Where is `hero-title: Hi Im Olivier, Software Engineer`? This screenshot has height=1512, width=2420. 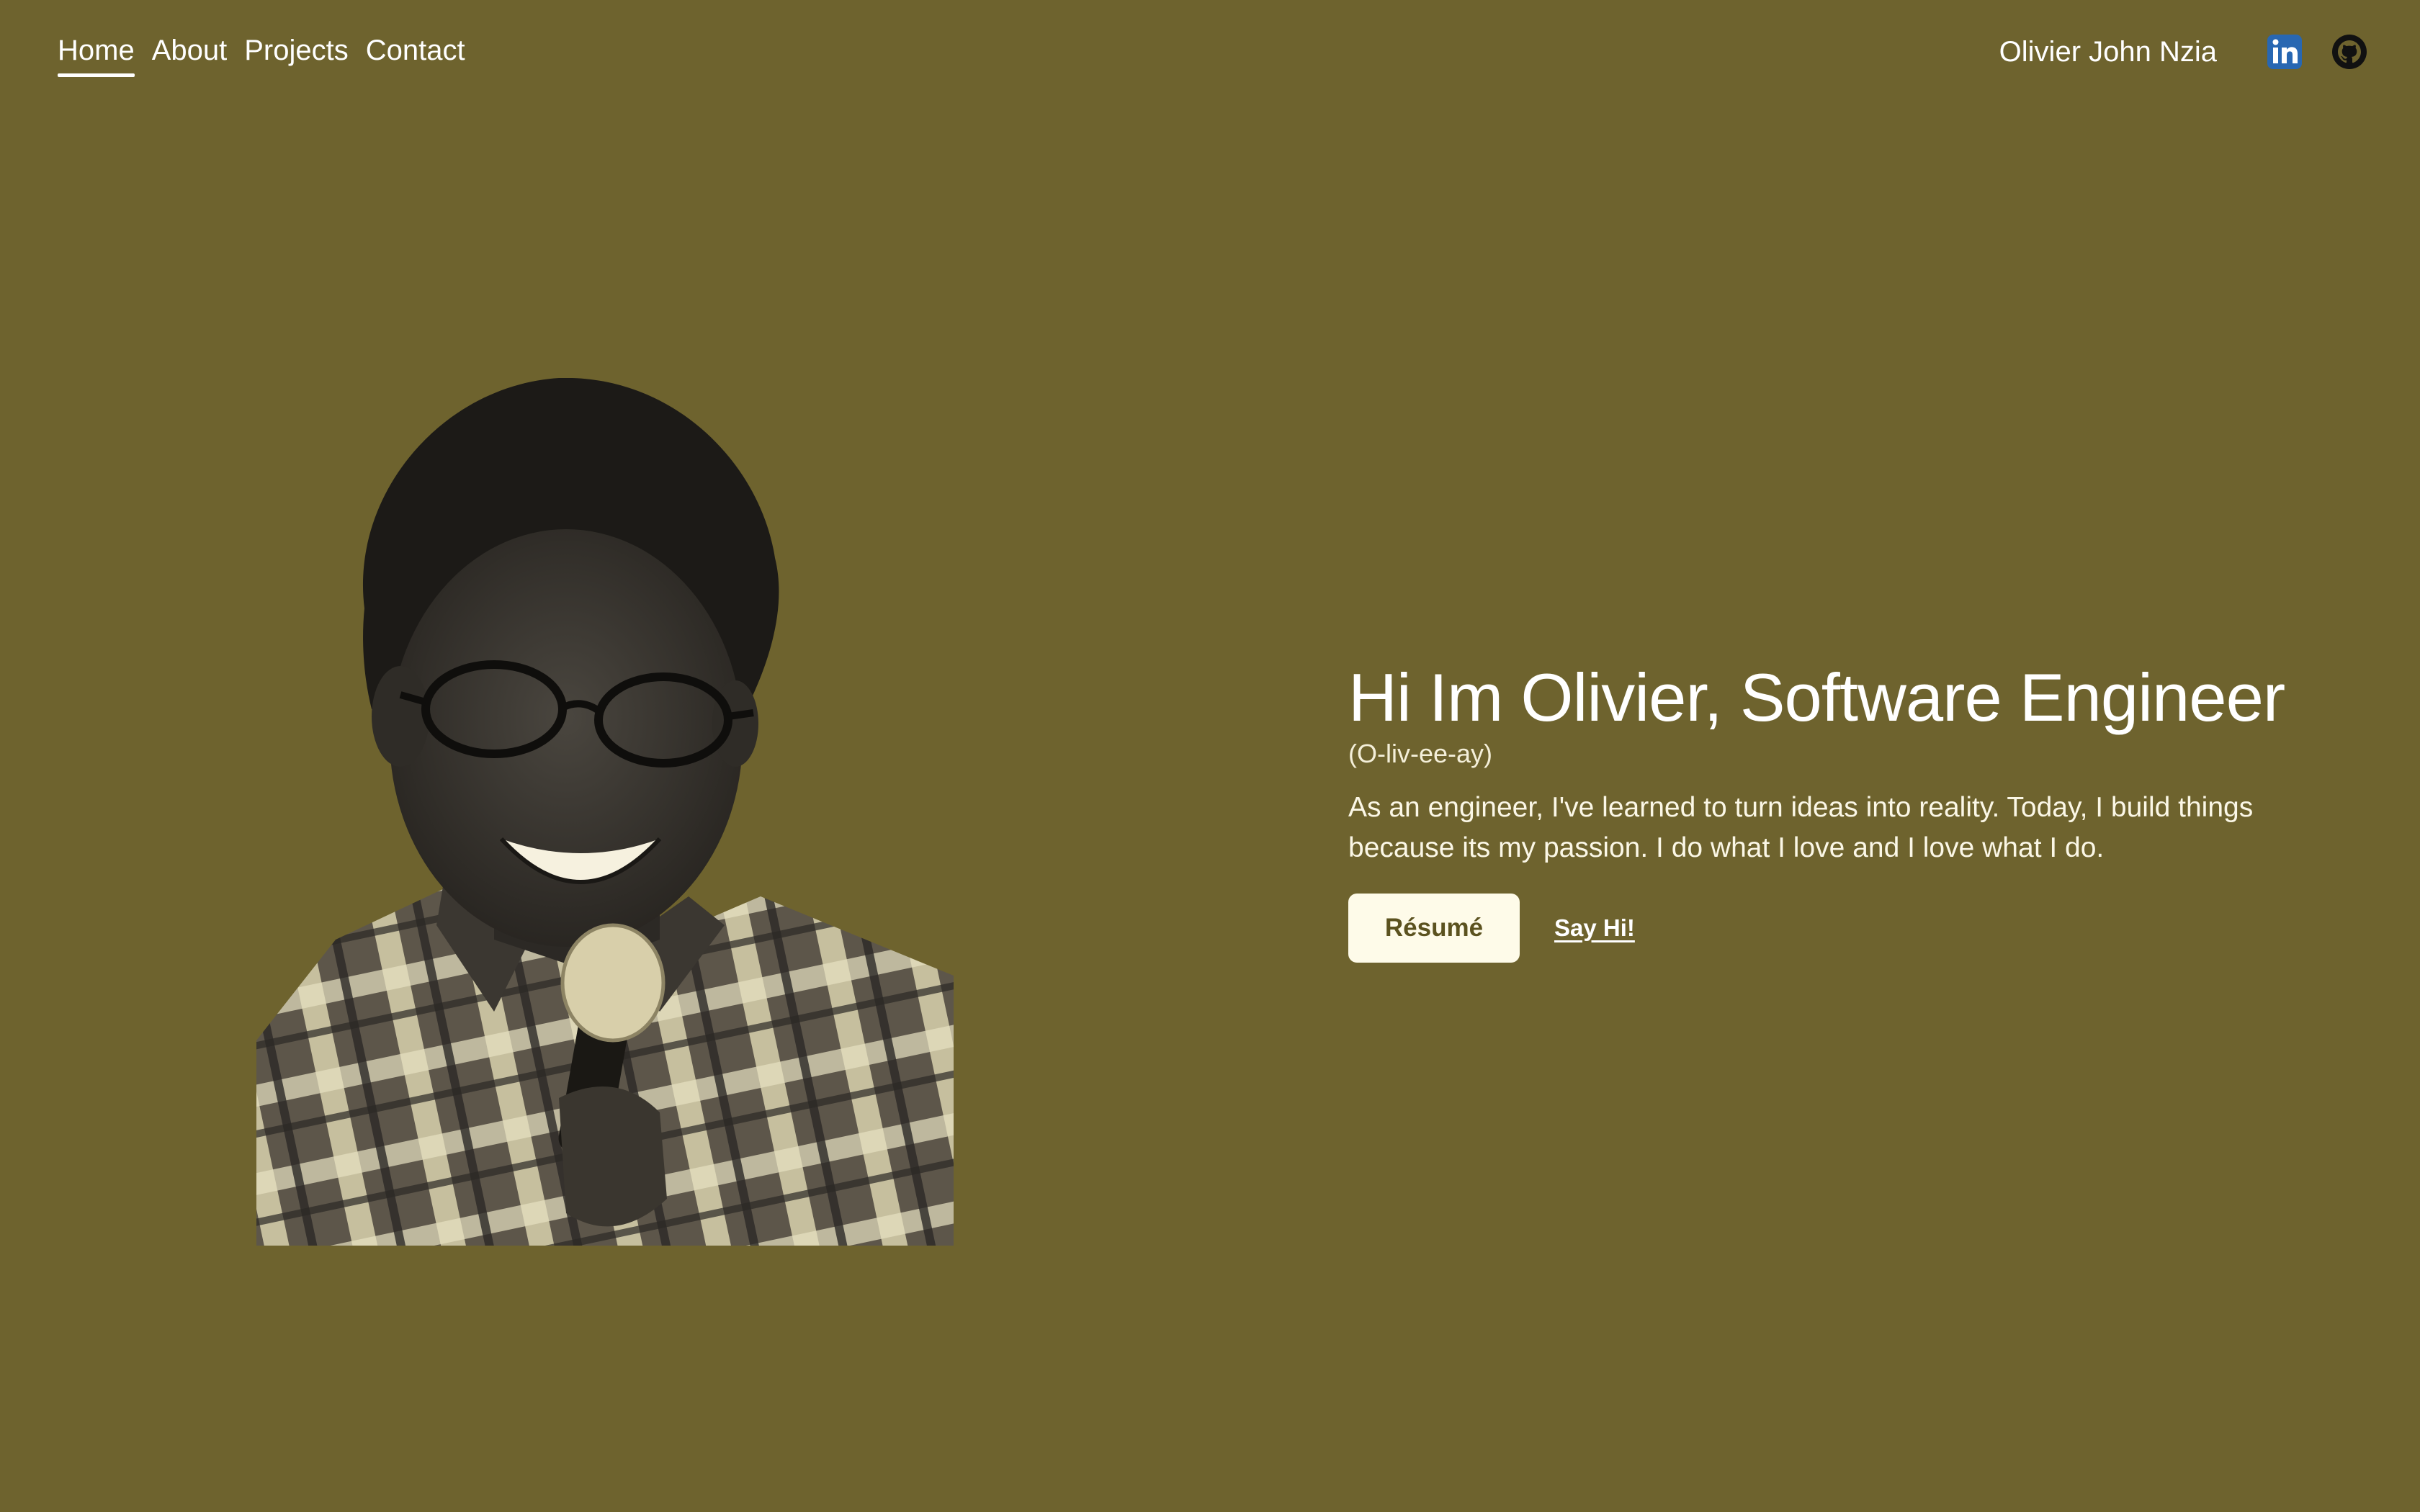
hero-title: Hi Im Olivier, Software Engineer is located at coordinates (1817, 697).